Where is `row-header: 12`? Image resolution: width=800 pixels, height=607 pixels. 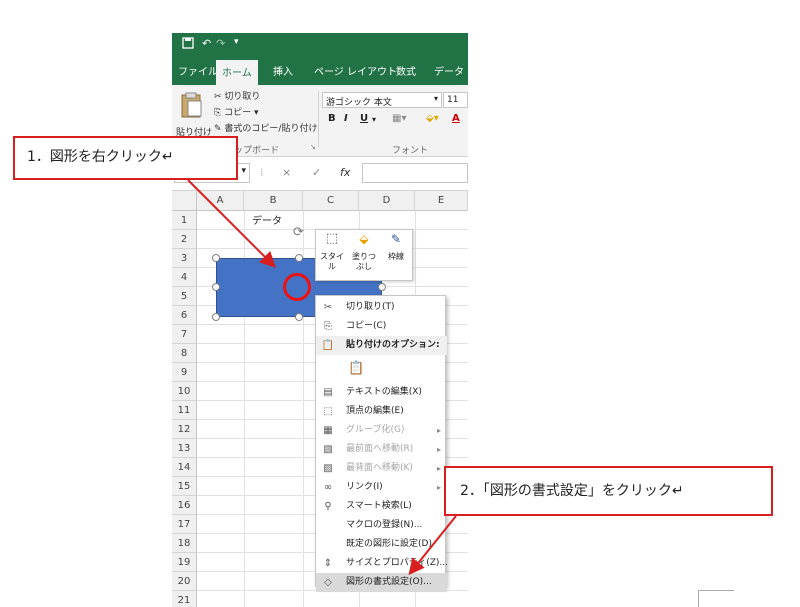
row-header: 12 is located at coordinates (184, 429).